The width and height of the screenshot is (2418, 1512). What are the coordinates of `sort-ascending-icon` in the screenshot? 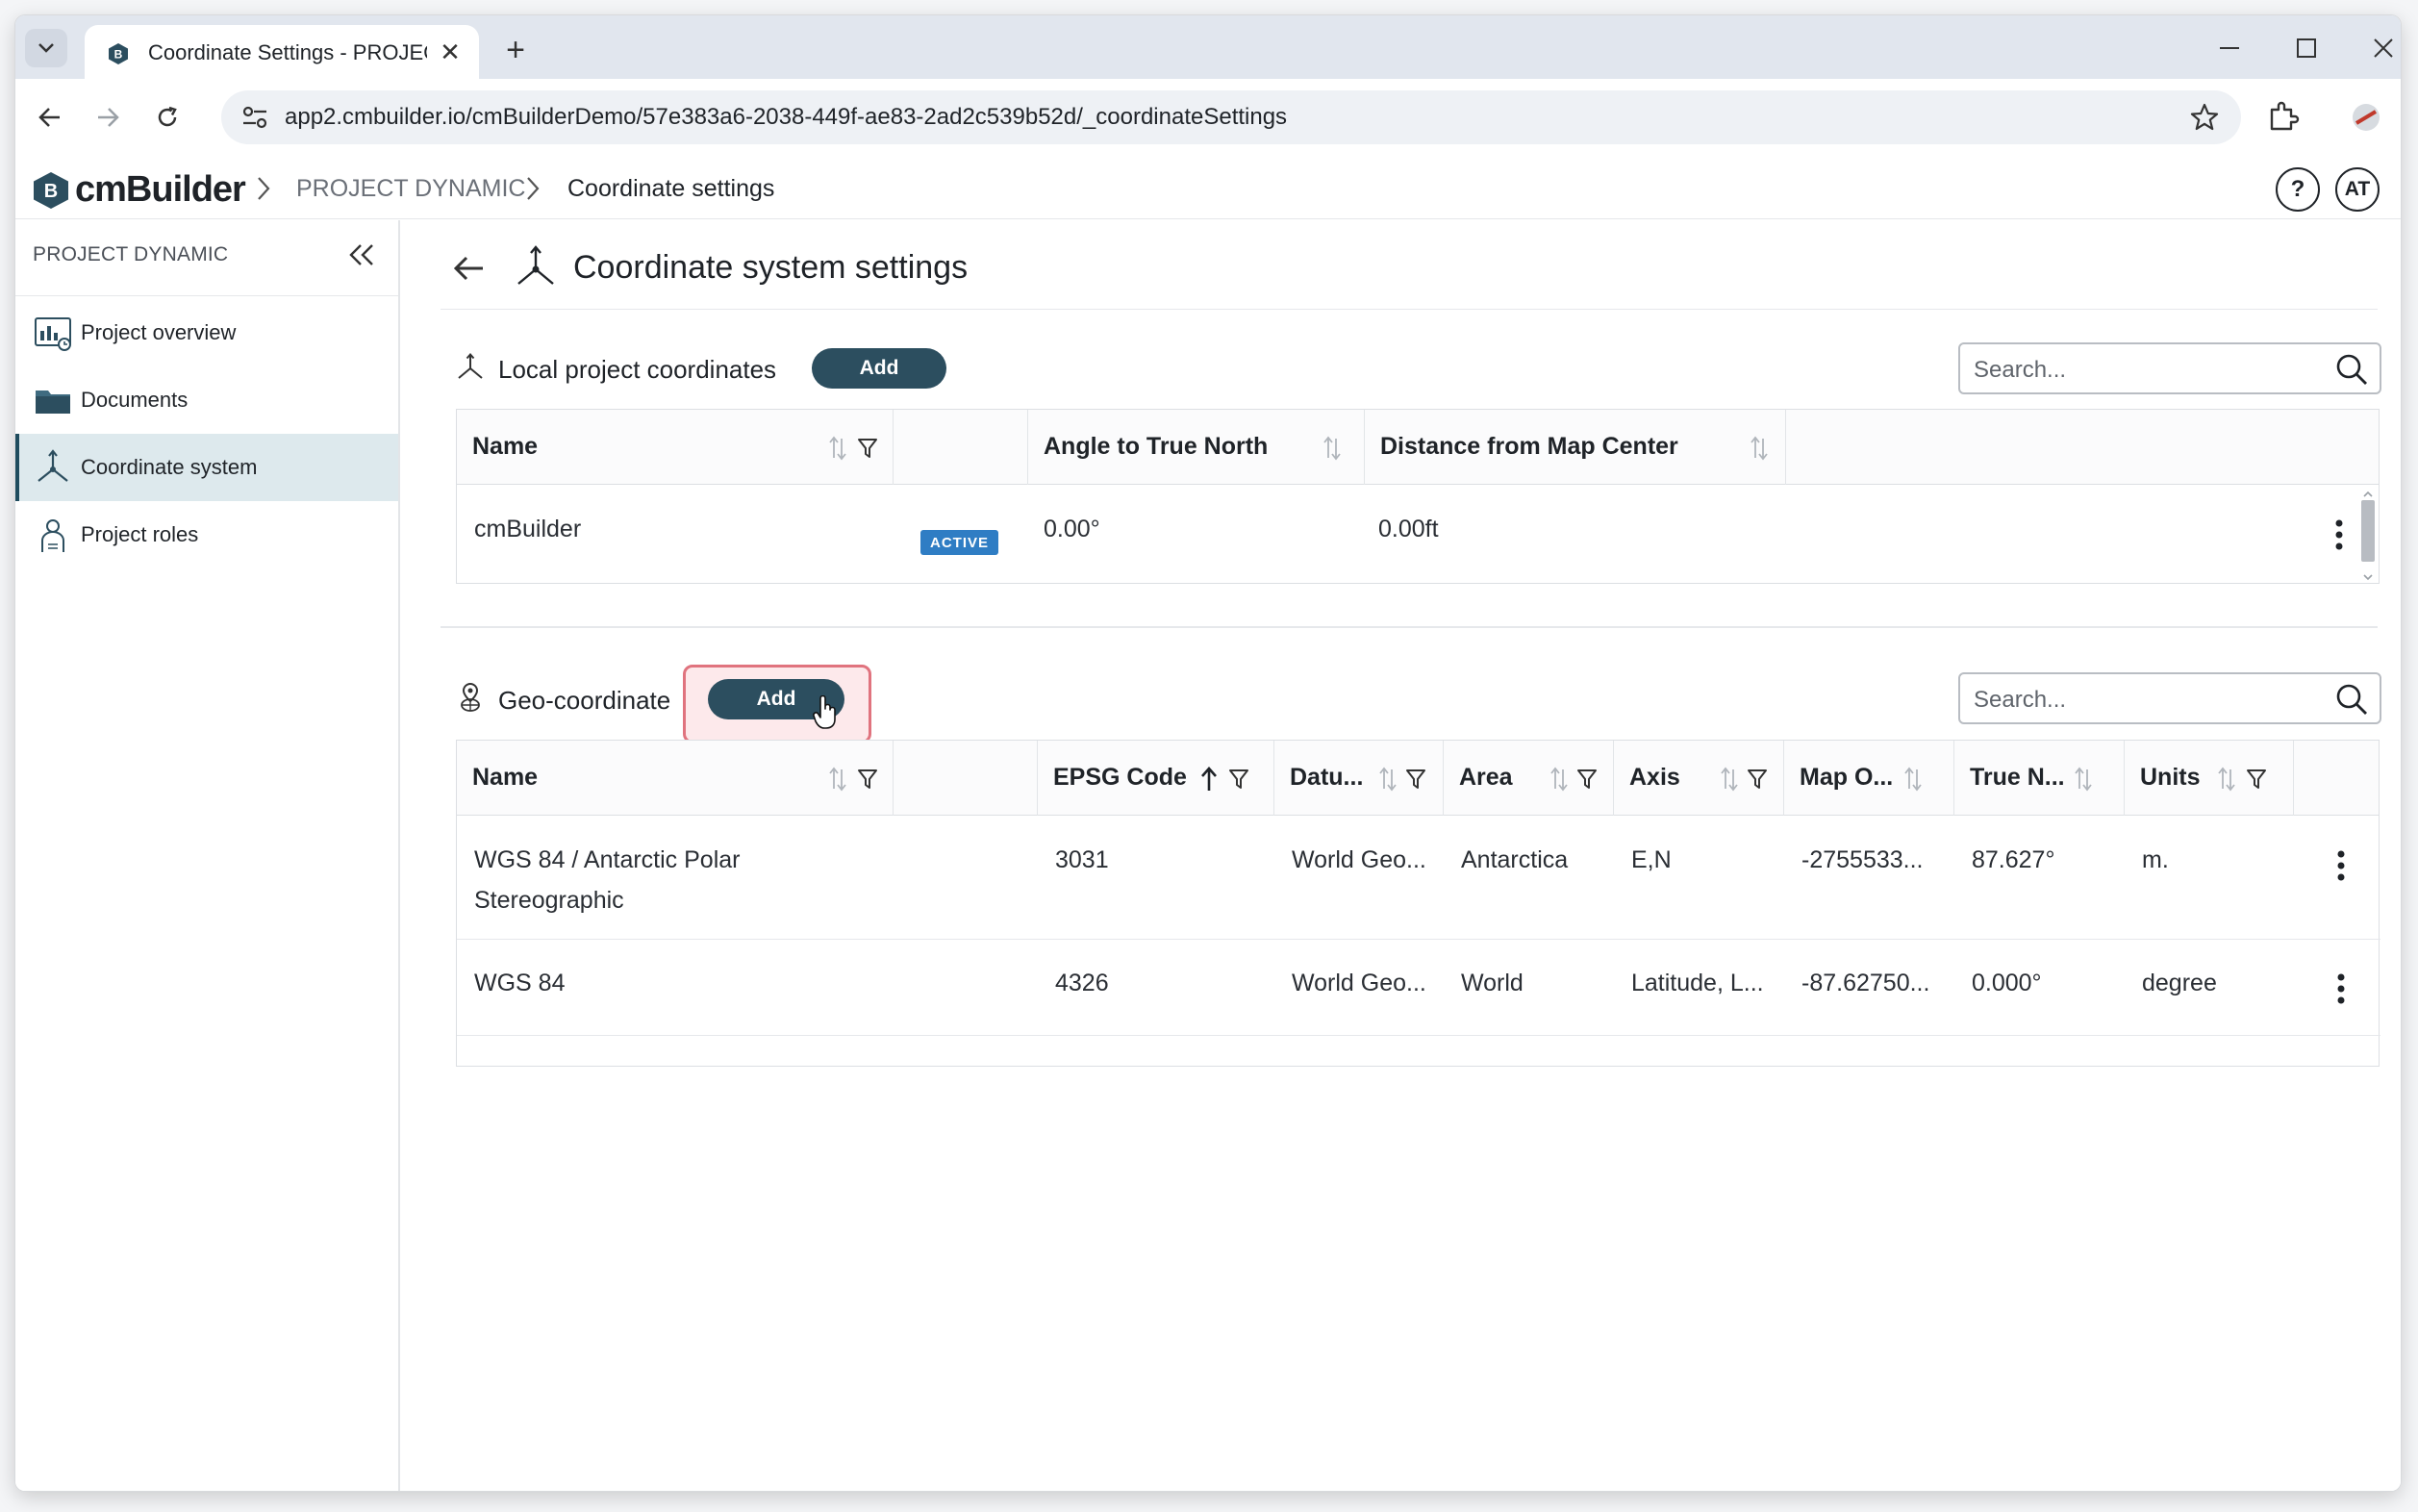 It's located at (1209, 780).